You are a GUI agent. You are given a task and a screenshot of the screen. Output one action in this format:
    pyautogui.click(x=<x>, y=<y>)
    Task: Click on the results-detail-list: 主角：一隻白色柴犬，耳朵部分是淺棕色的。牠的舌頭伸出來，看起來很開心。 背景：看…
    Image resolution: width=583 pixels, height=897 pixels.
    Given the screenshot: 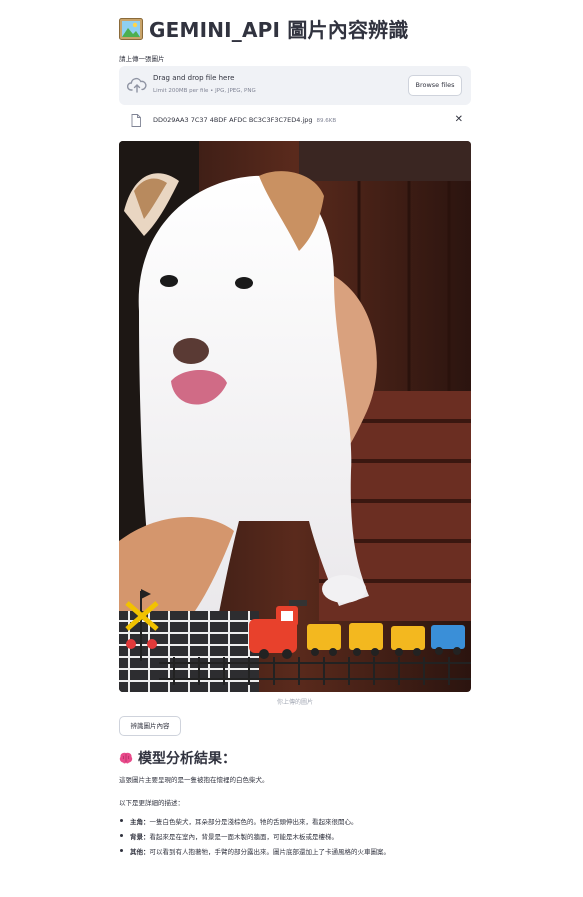 What is the action you would take?
    pyautogui.click(x=299, y=838)
    